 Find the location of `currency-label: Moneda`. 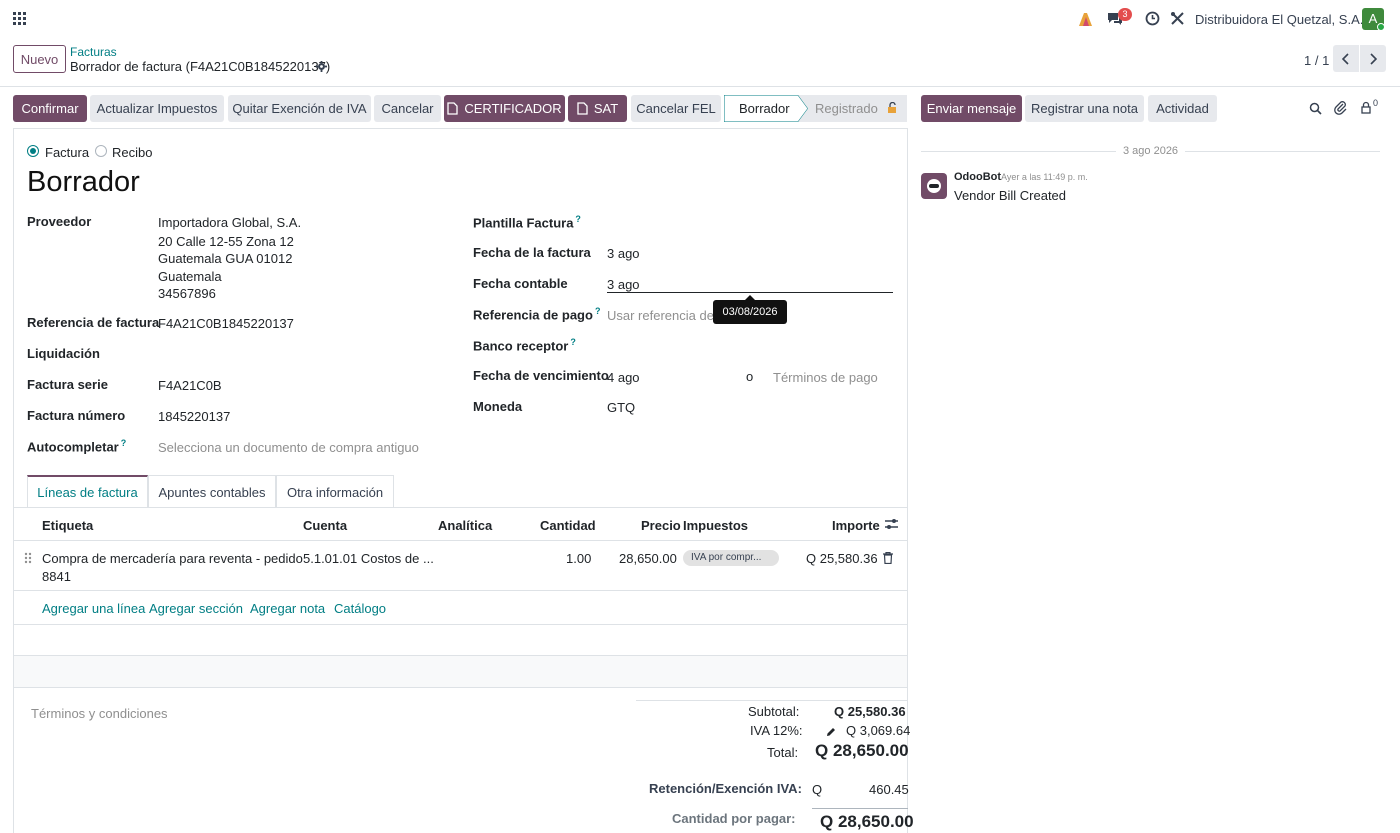

currency-label: Moneda is located at coordinates (498, 406).